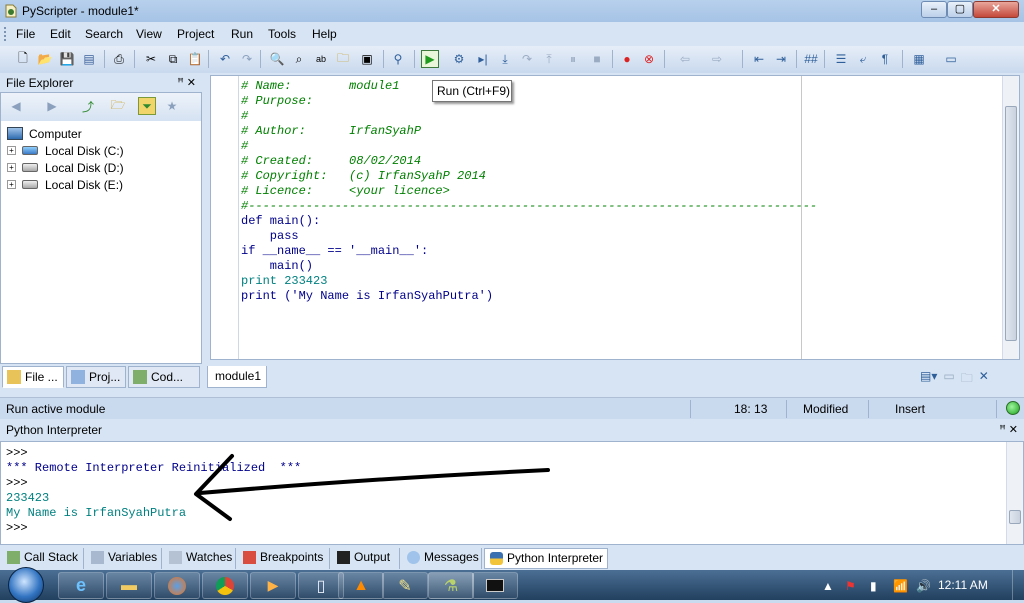 Image resolution: width=1024 pixels, height=603 pixels. What do you see at coordinates (237, 377) in the screenshot?
I see `tab-module1: module1` at bounding box center [237, 377].